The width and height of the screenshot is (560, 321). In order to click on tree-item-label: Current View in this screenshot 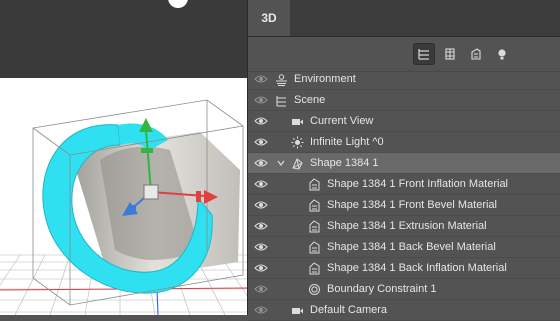, I will do `click(342, 121)`.